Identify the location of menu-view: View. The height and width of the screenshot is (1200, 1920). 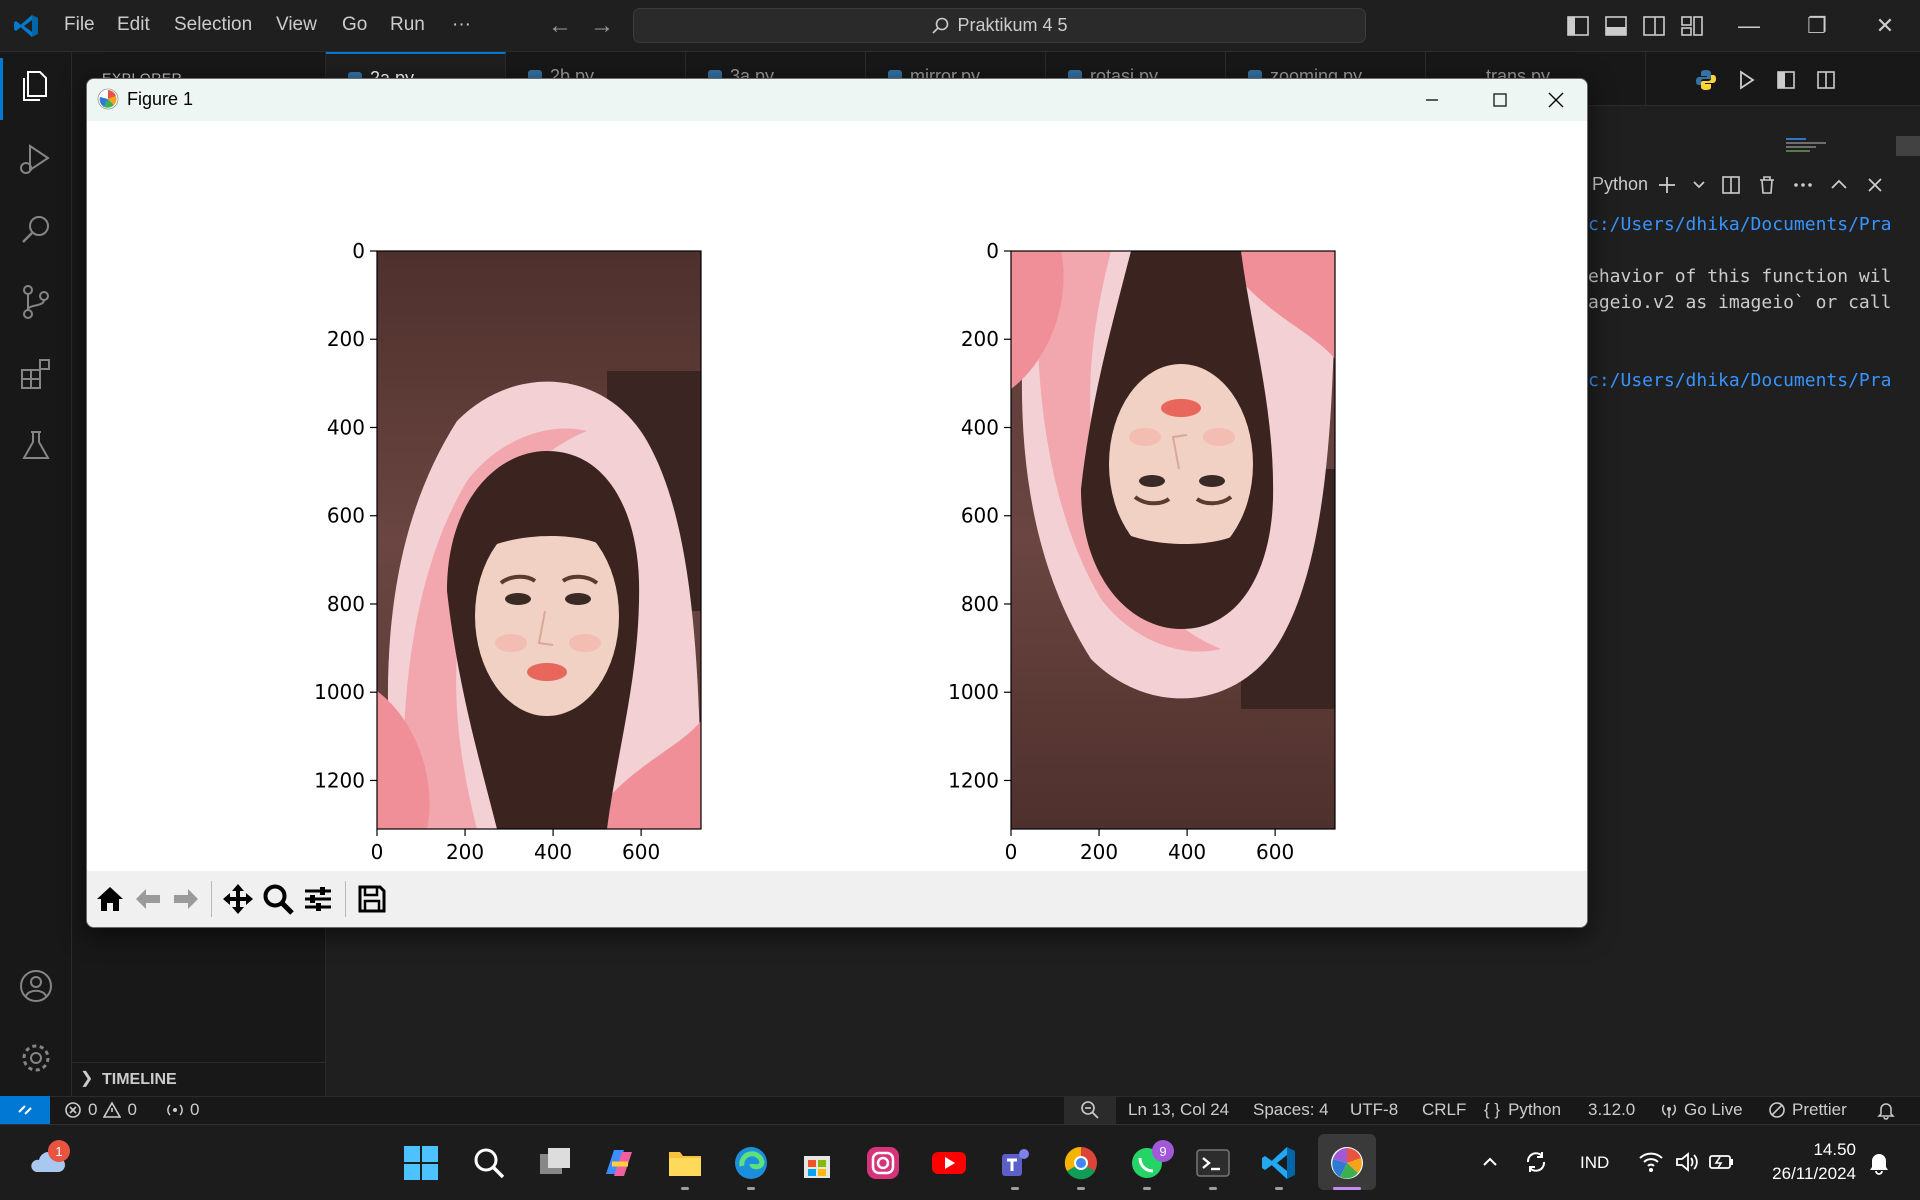
(296, 25).